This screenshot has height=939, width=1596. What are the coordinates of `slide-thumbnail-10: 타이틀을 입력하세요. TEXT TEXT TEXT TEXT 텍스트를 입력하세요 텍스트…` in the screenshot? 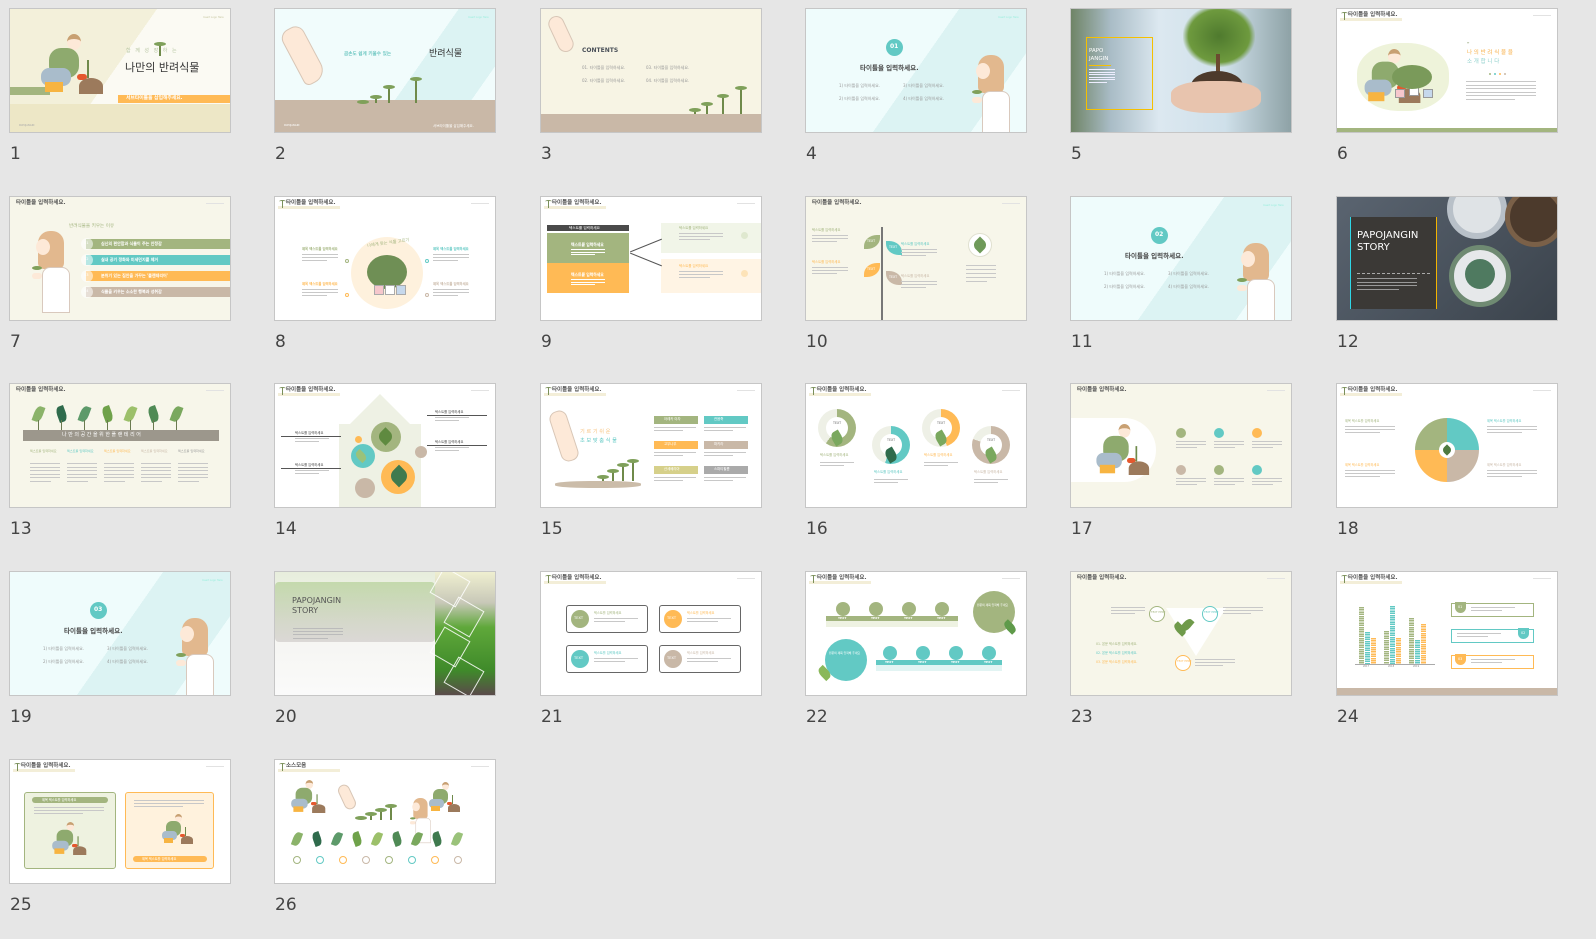 It's located at (916, 258).